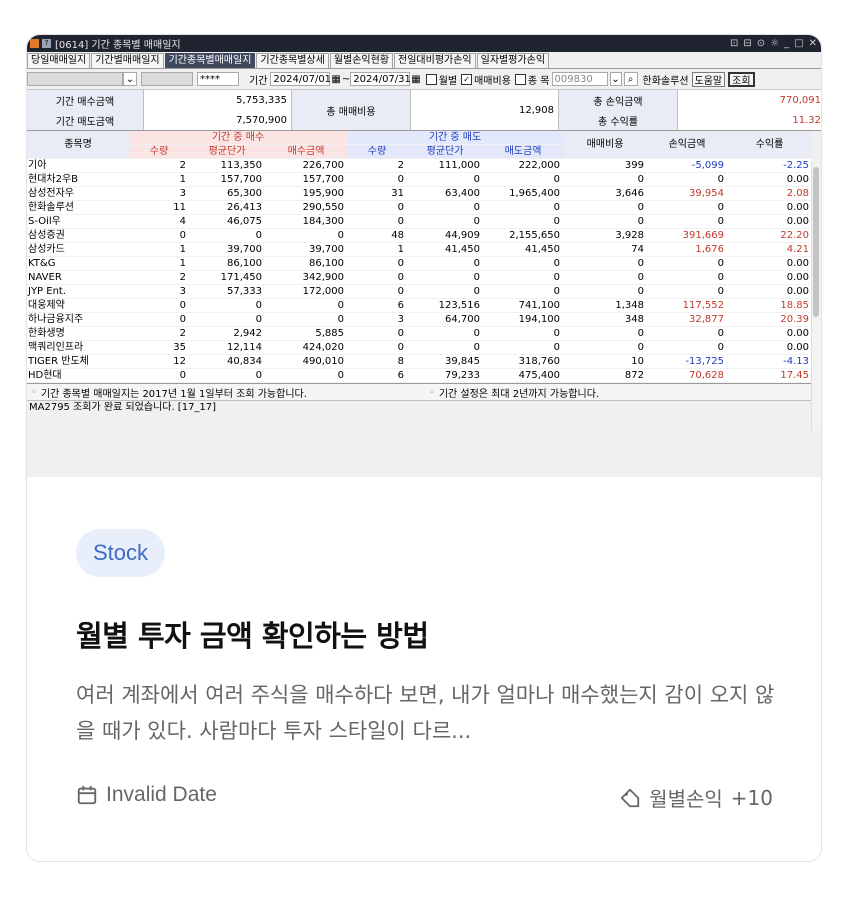 The width and height of the screenshot is (852, 898). I want to click on cell-return: 17.45, so click(769, 375).